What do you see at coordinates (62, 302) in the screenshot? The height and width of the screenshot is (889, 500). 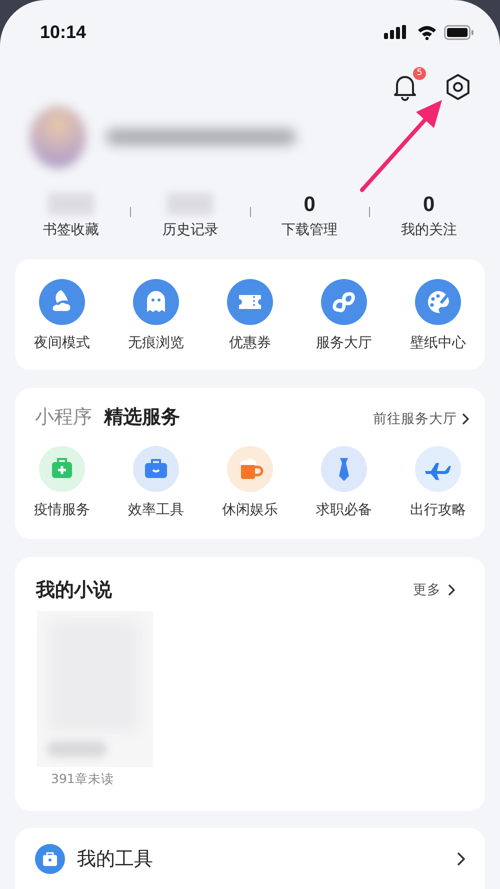 I see `moon-cloud-icon` at bounding box center [62, 302].